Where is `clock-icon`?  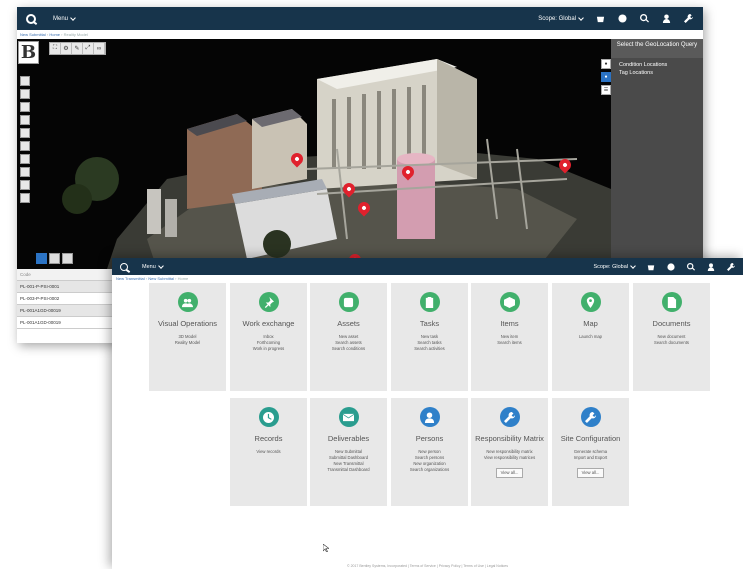
clock-icon is located at coordinates (268, 417).